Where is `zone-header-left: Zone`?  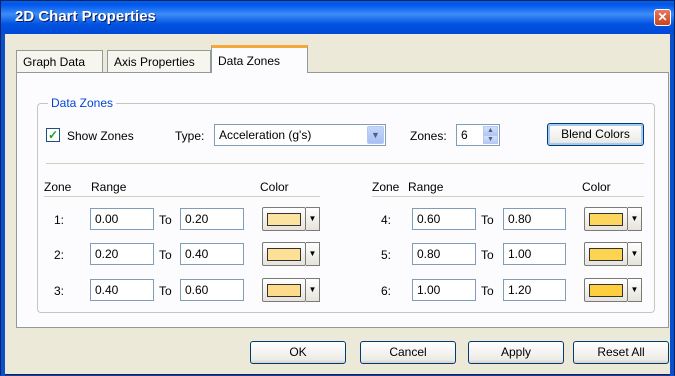 zone-header-left: Zone is located at coordinates (58, 187).